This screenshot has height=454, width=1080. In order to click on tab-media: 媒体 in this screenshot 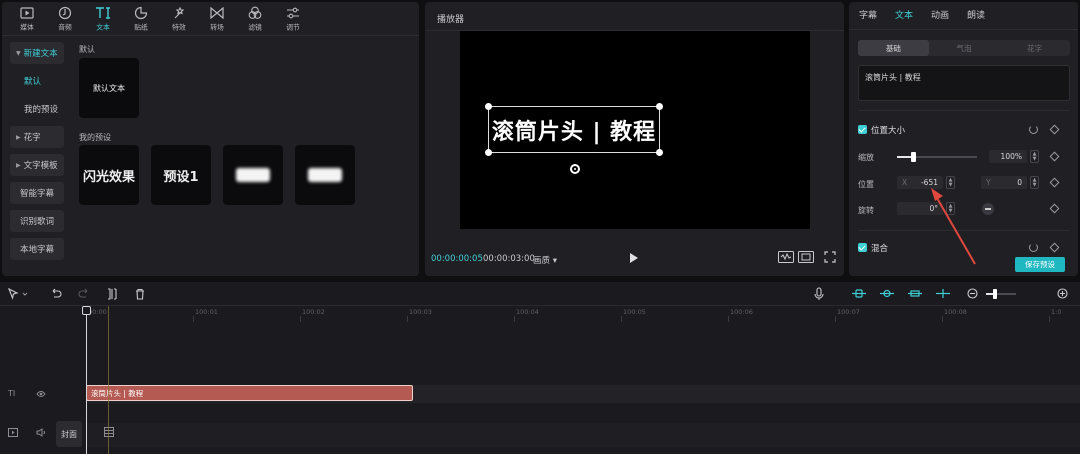, I will do `click(27, 19)`.